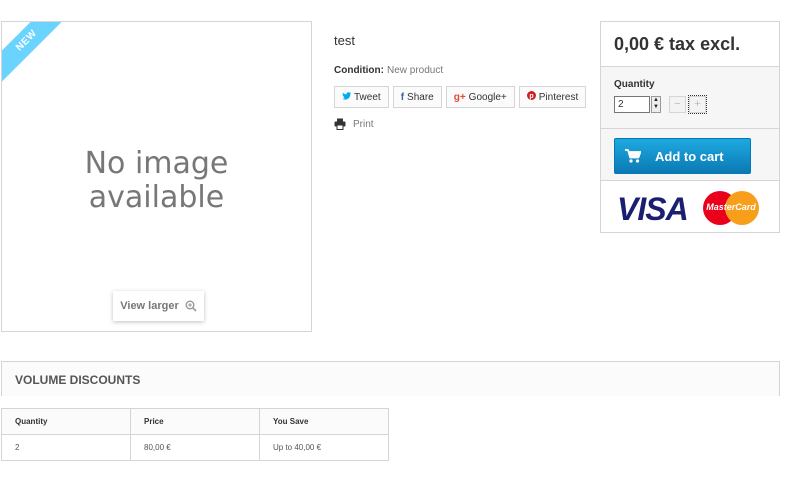 This screenshot has height=483, width=786. What do you see at coordinates (633, 156) in the screenshot?
I see `cart-icon` at bounding box center [633, 156].